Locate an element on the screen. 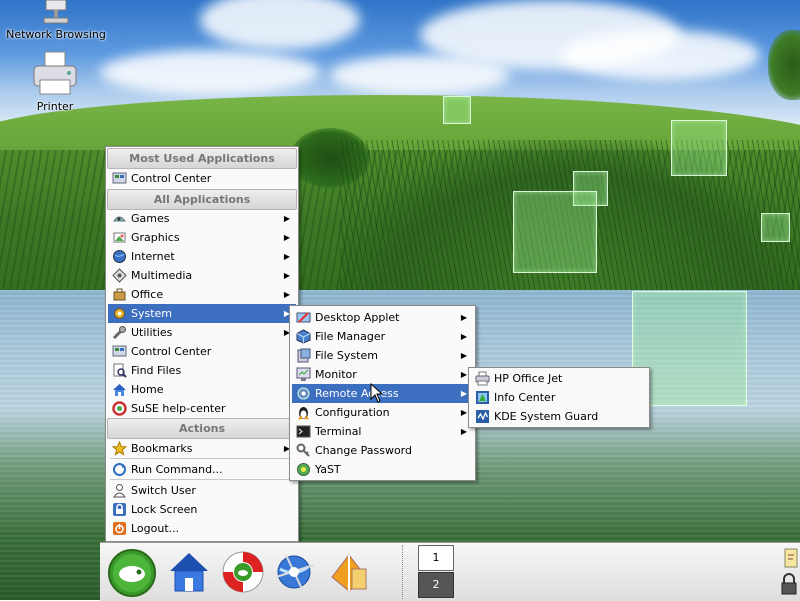 This screenshot has width=800, height=601. network-browsing-label: Network Browsing is located at coordinates (56, 34).